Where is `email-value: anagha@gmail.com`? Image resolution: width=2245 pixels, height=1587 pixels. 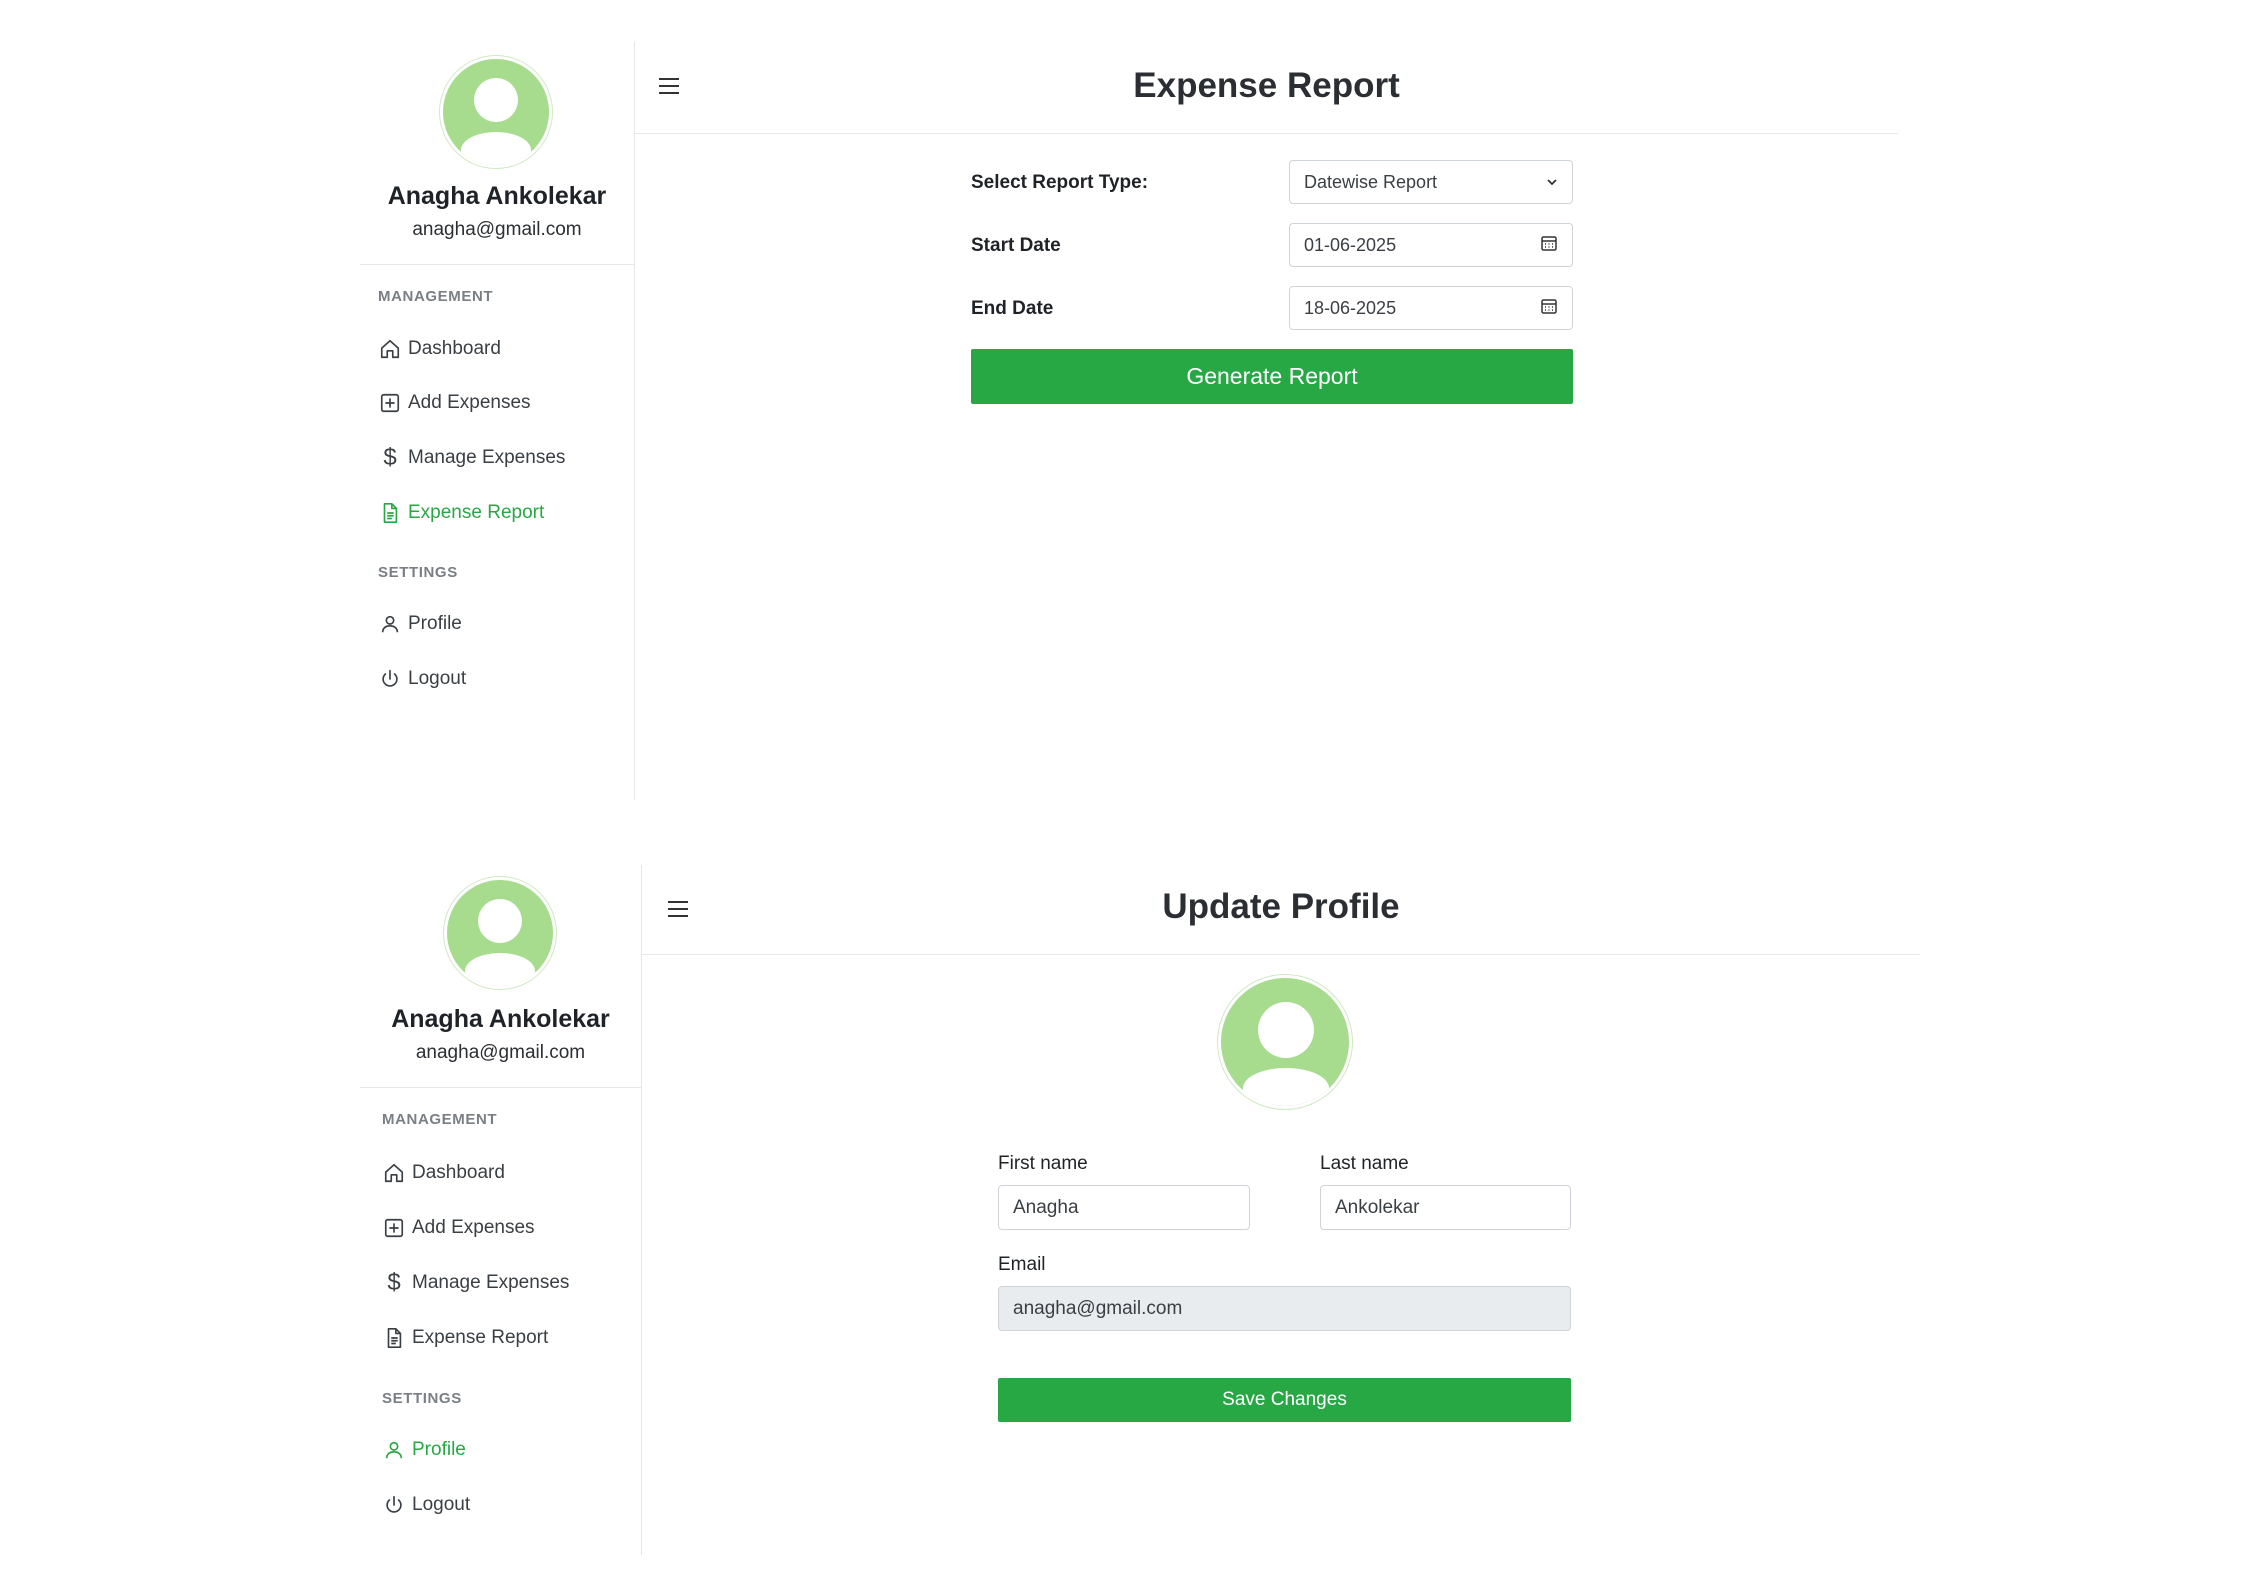 email-value: anagha@gmail.com is located at coordinates (1098, 1308).